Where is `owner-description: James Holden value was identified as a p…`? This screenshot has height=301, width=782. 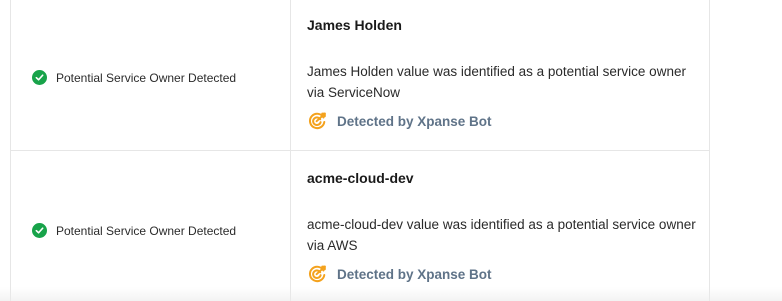
owner-description: James Holden value was identified as a p… is located at coordinates (496, 82).